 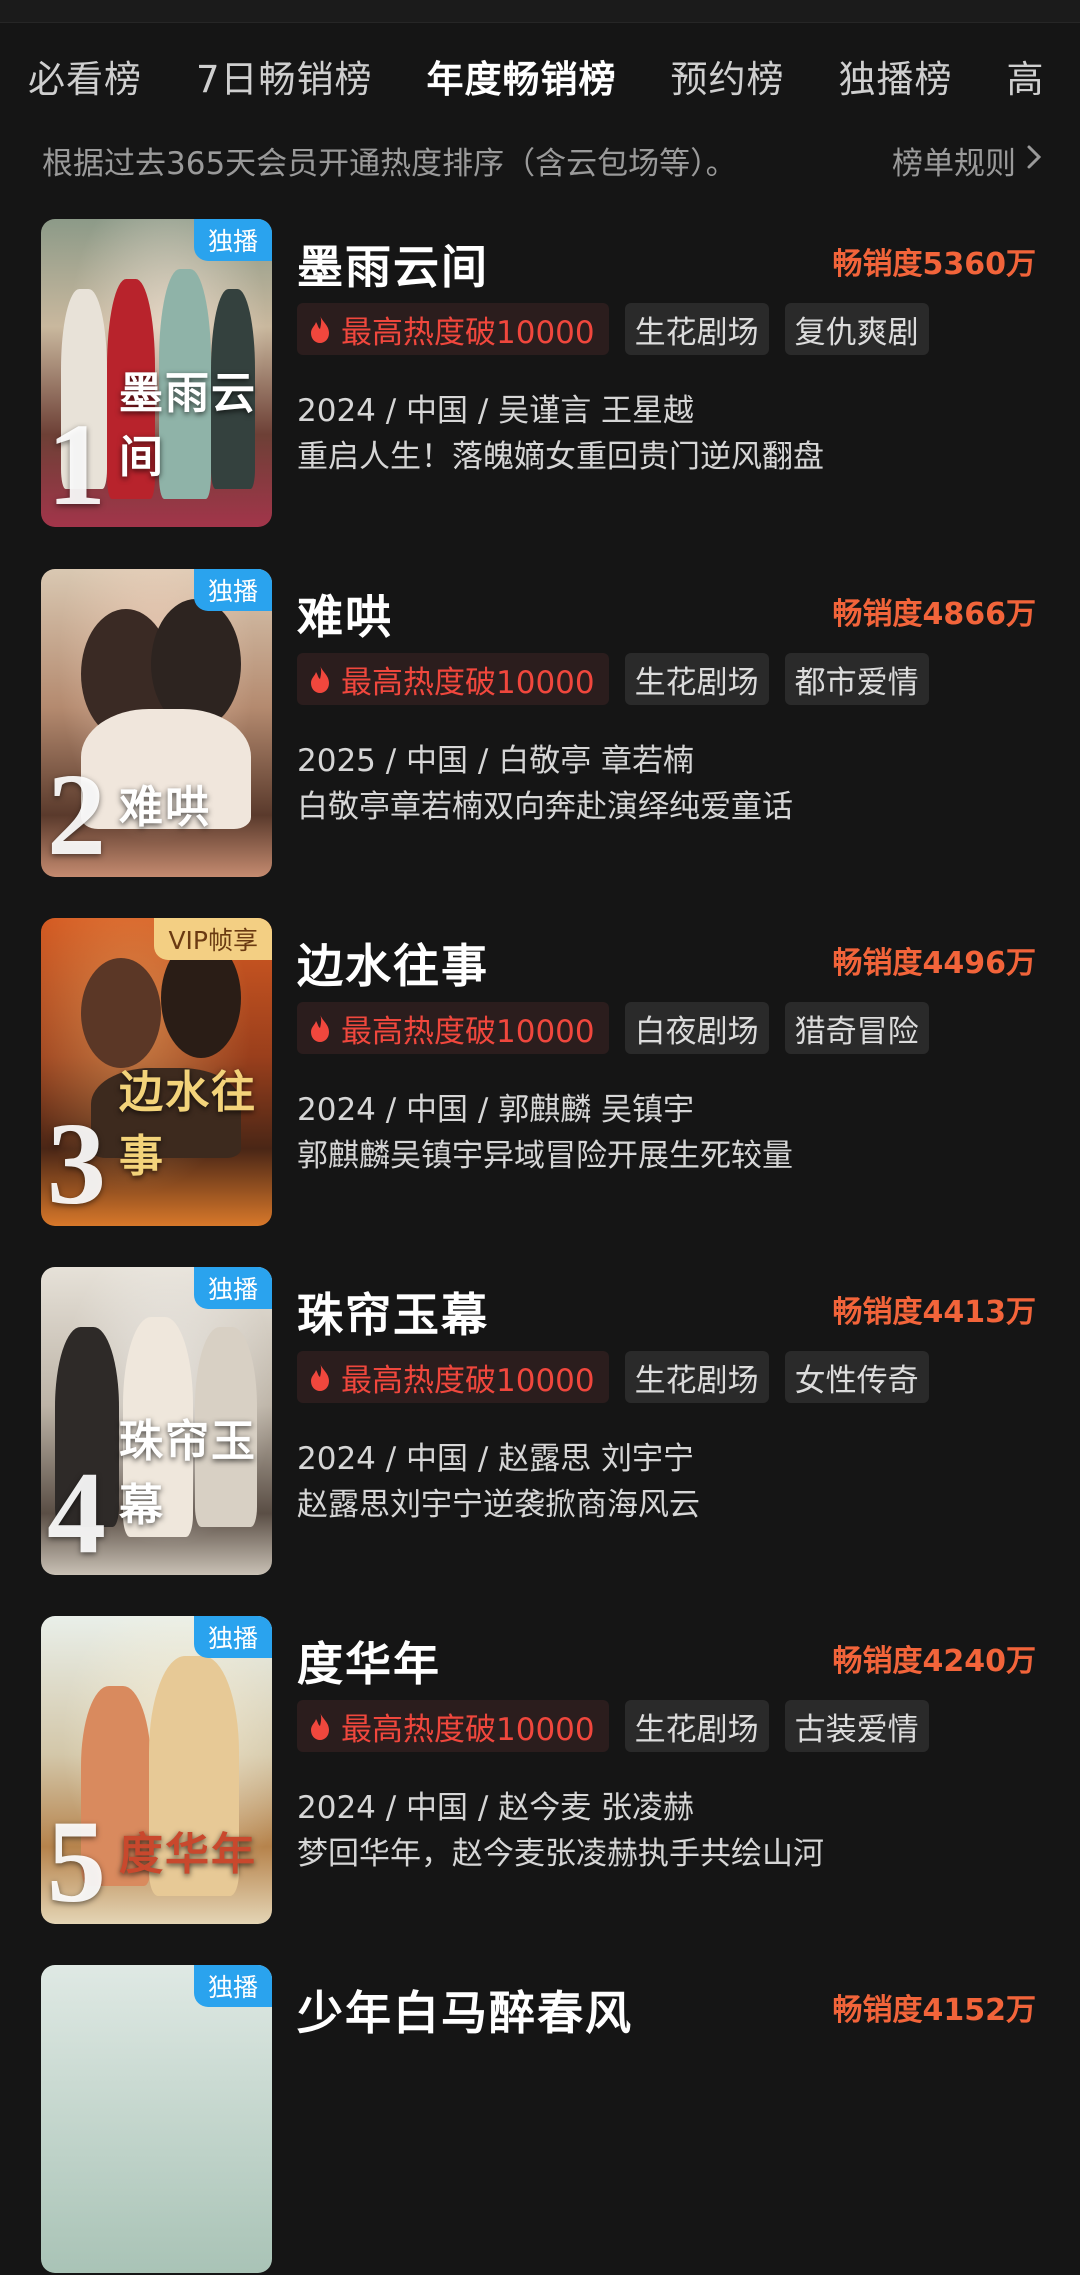 What do you see at coordinates (728, 80) in the screenshot?
I see `tab-reservation: 预约榜` at bounding box center [728, 80].